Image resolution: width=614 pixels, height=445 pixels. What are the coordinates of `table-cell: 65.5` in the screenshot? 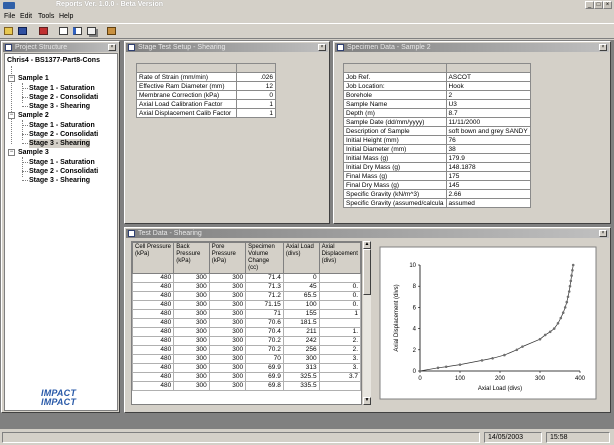 It's located at (301, 296).